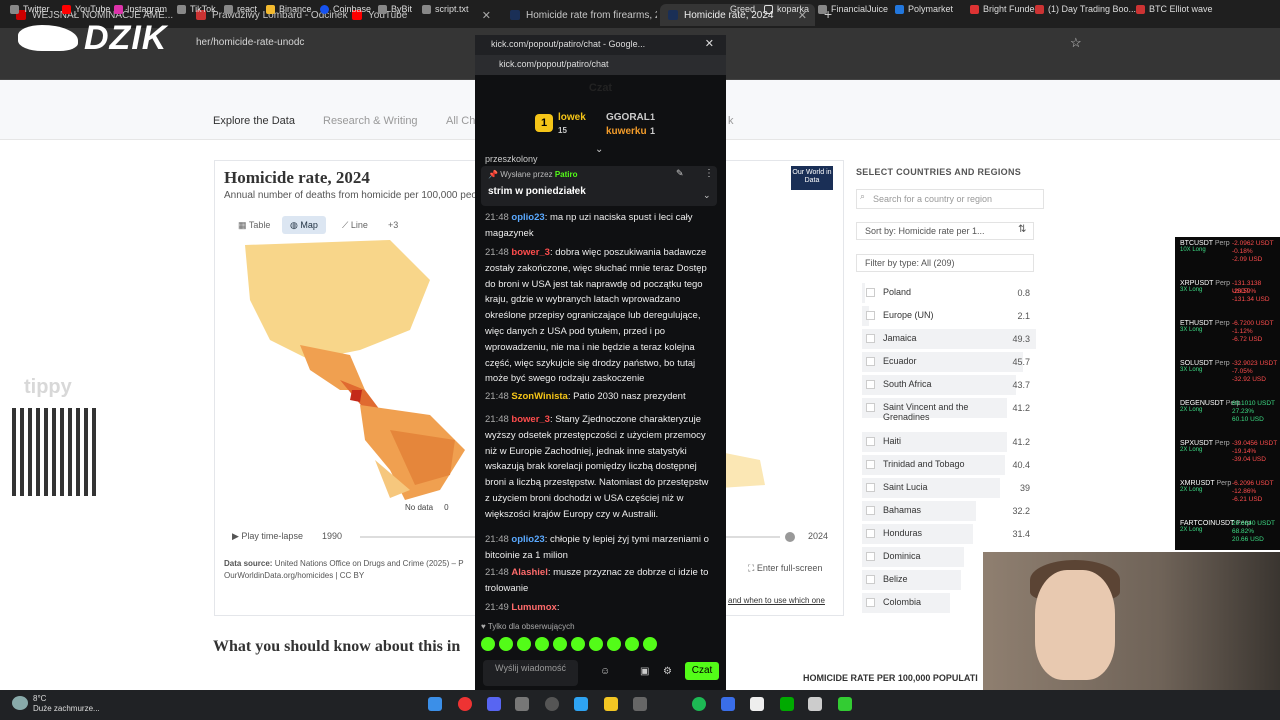 This screenshot has width=1280, height=720. I want to click on bookmark-item: YouTube, so click(86, 9).